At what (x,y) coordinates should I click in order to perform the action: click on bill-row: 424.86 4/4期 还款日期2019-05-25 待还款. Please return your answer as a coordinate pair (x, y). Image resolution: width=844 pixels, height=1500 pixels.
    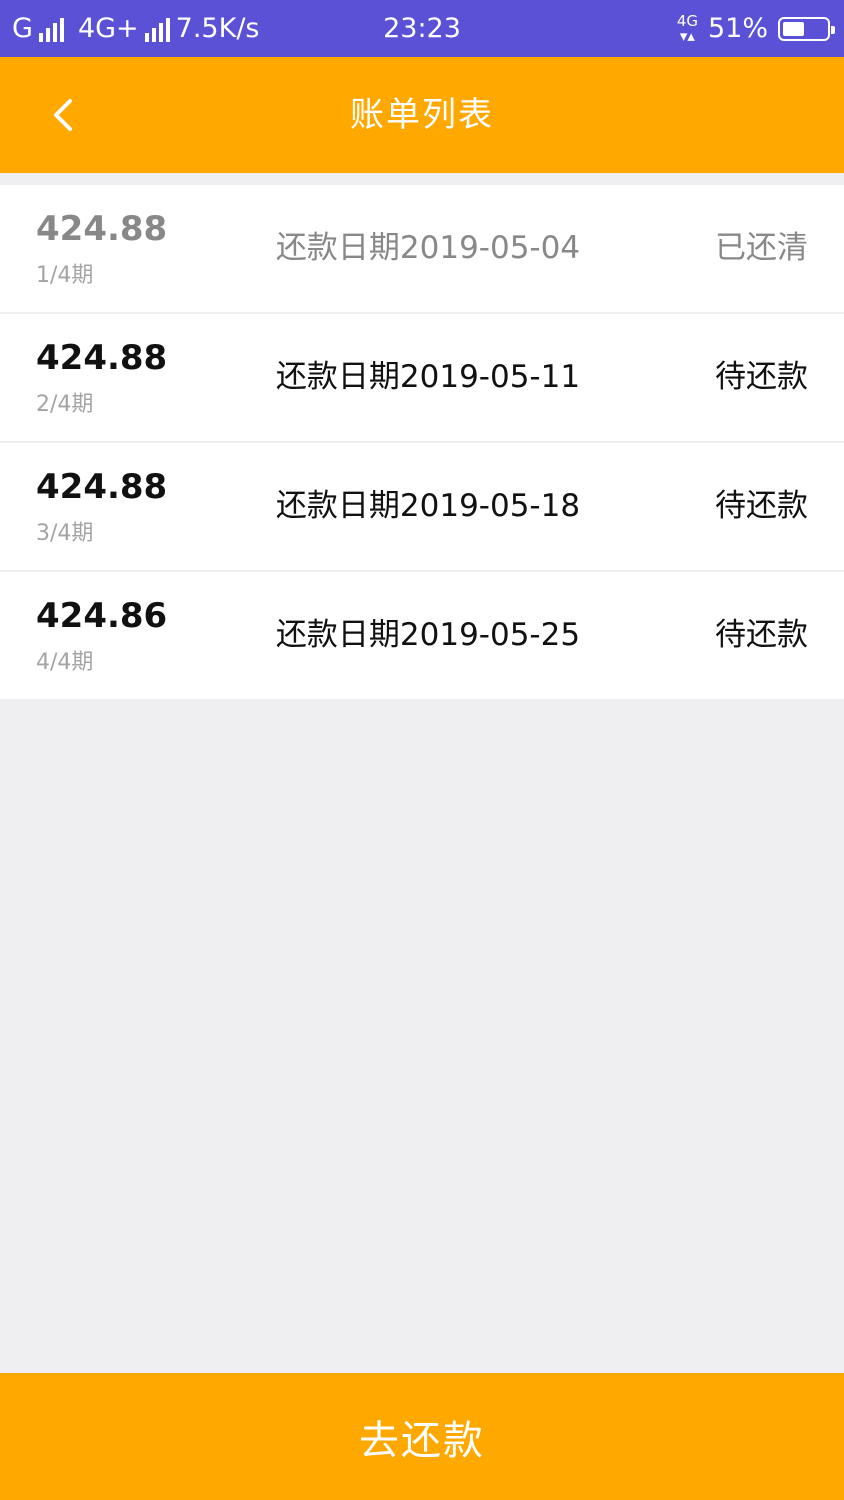
    Looking at the image, I should click on (422, 635).